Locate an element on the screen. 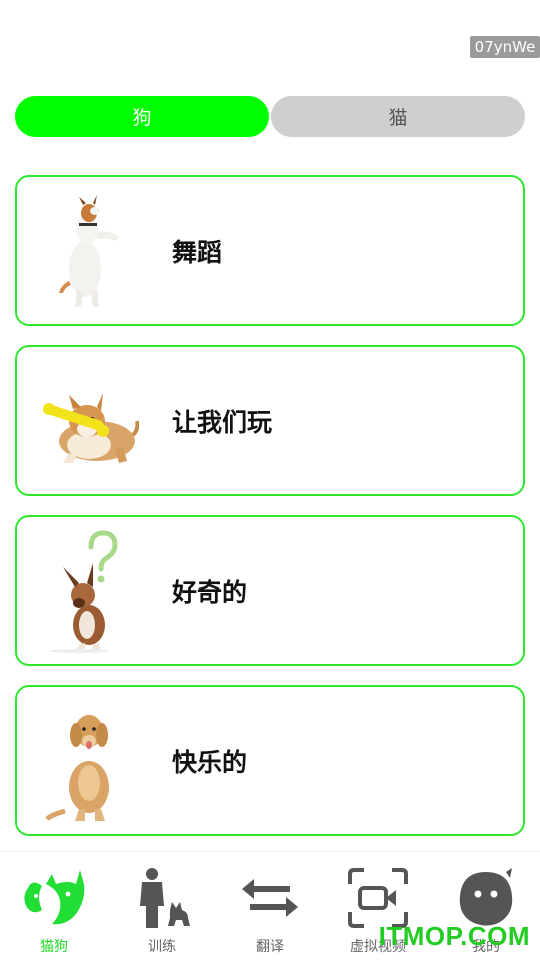 The image size is (540, 960). nav-label: 训练 is located at coordinates (162, 947).